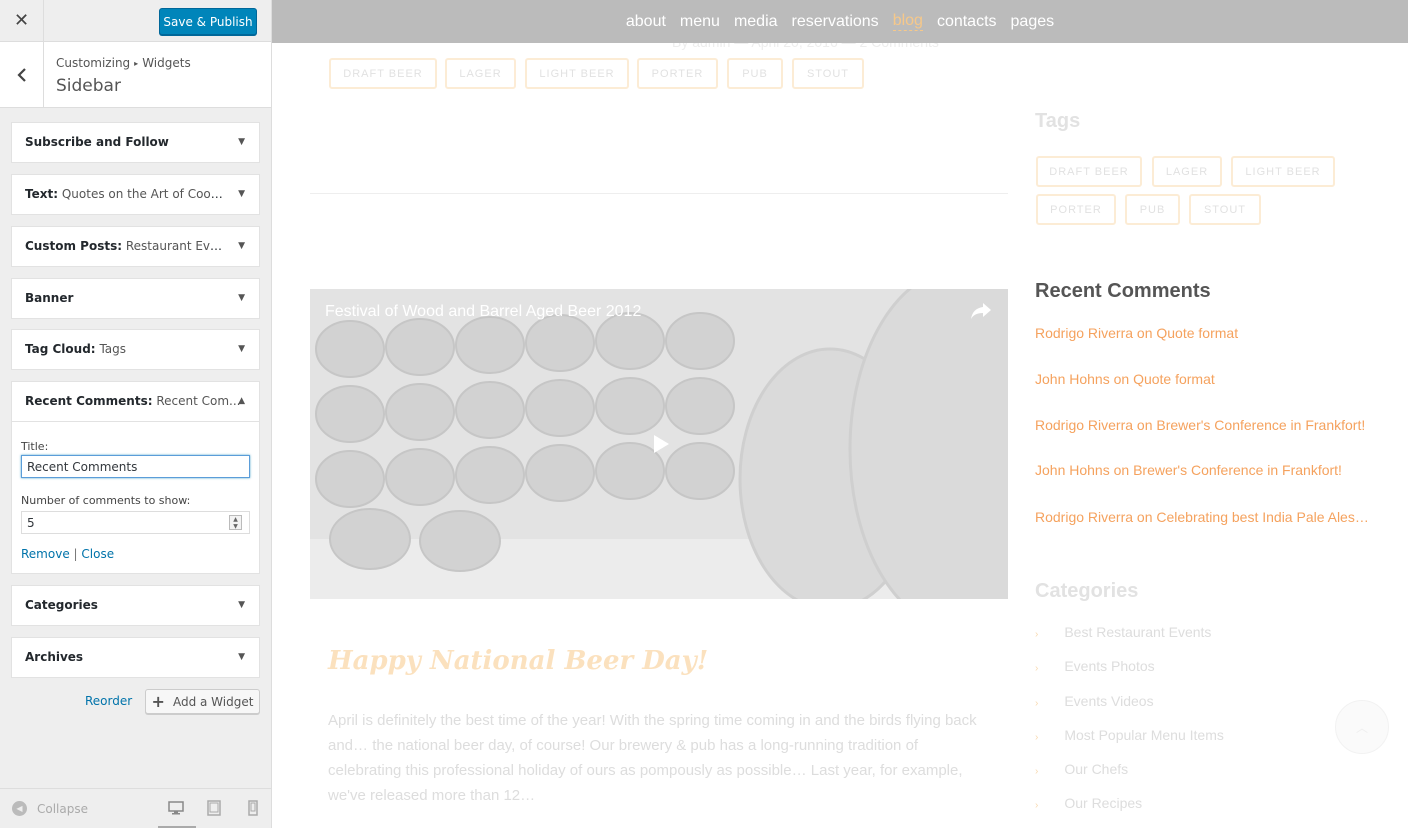 The height and width of the screenshot is (828, 1408). I want to click on post-tag: LIGHT BEER, so click(577, 73).